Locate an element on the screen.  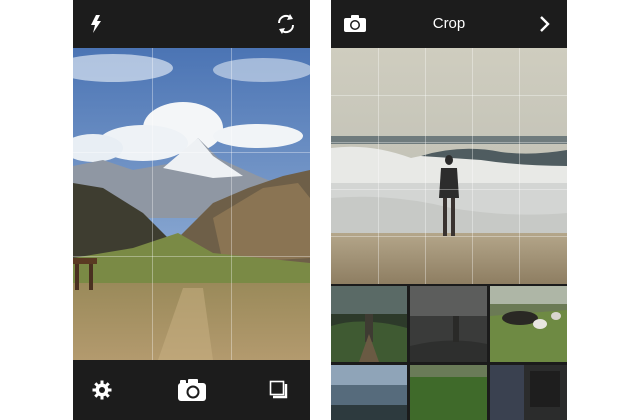
switch-camera-icon is located at coordinates (286, 24).